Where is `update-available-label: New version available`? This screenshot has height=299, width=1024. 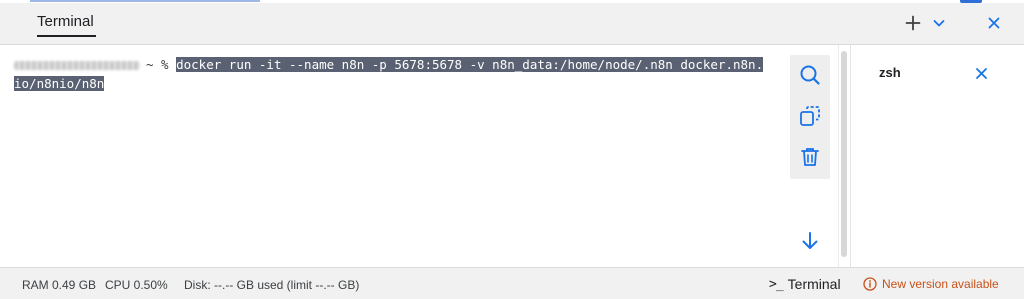 update-available-label: New version available is located at coordinates (940, 284).